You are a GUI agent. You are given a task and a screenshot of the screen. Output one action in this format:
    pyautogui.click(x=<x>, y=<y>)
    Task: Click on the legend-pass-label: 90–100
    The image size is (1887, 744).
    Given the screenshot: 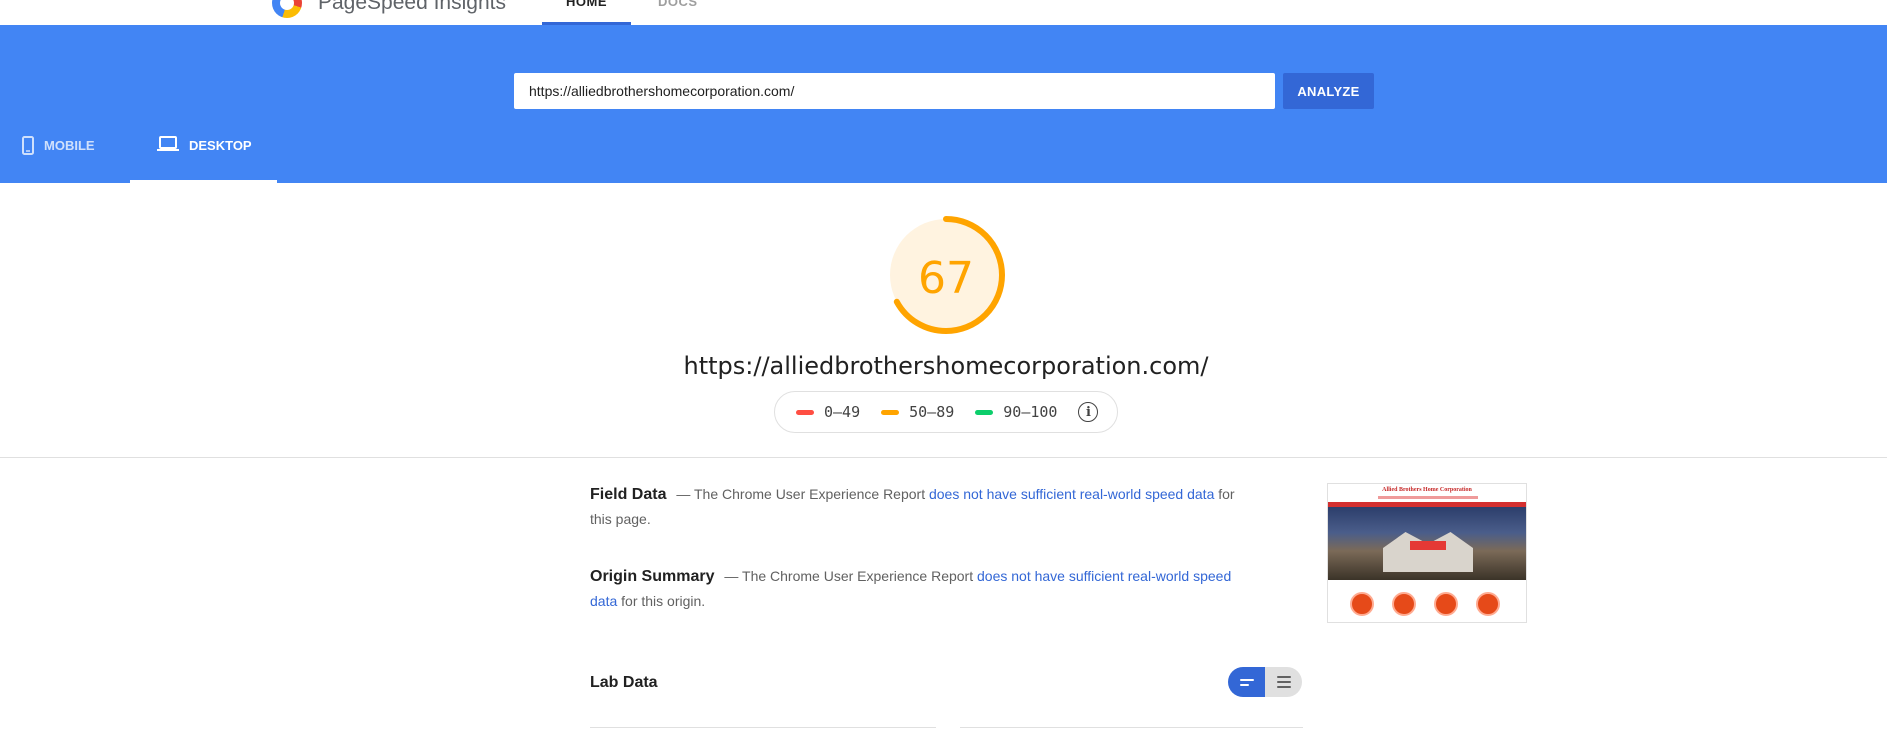 What is the action you would take?
    pyautogui.click(x=1030, y=412)
    